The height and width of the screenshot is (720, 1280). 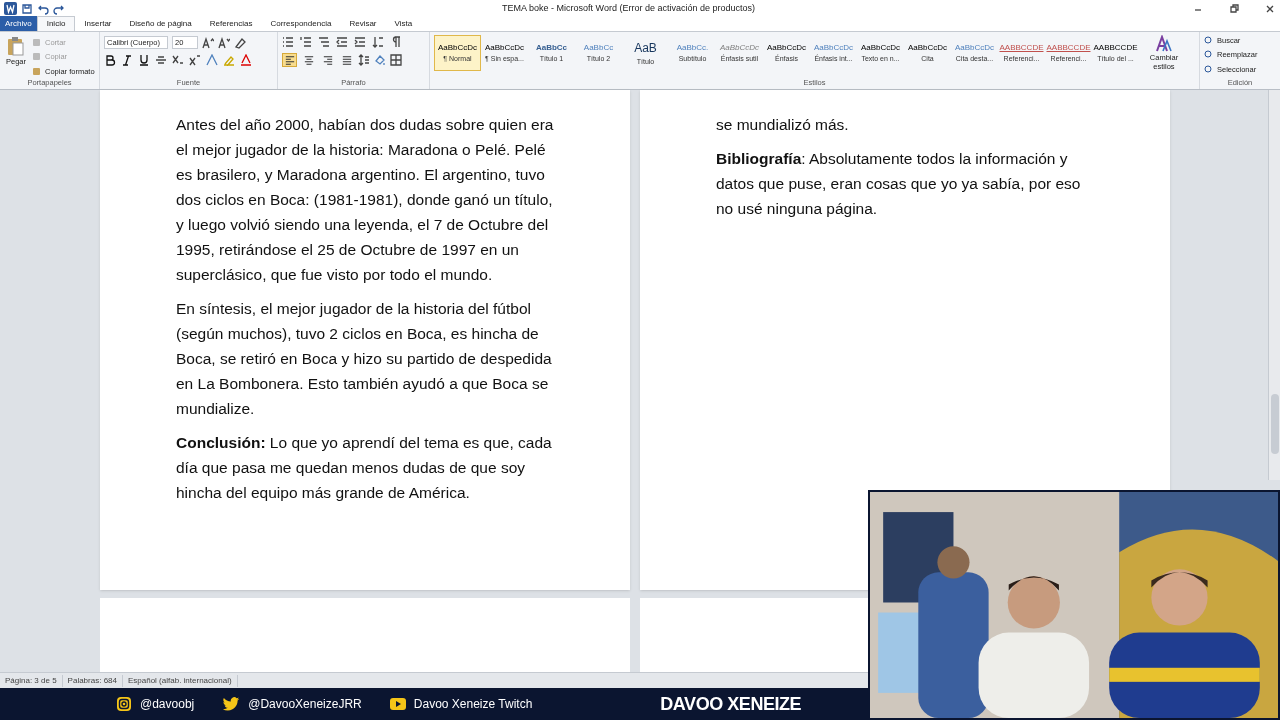 What do you see at coordinates (363, 23) in the screenshot?
I see `ribbon-tab: Revisar` at bounding box center [363, 23].